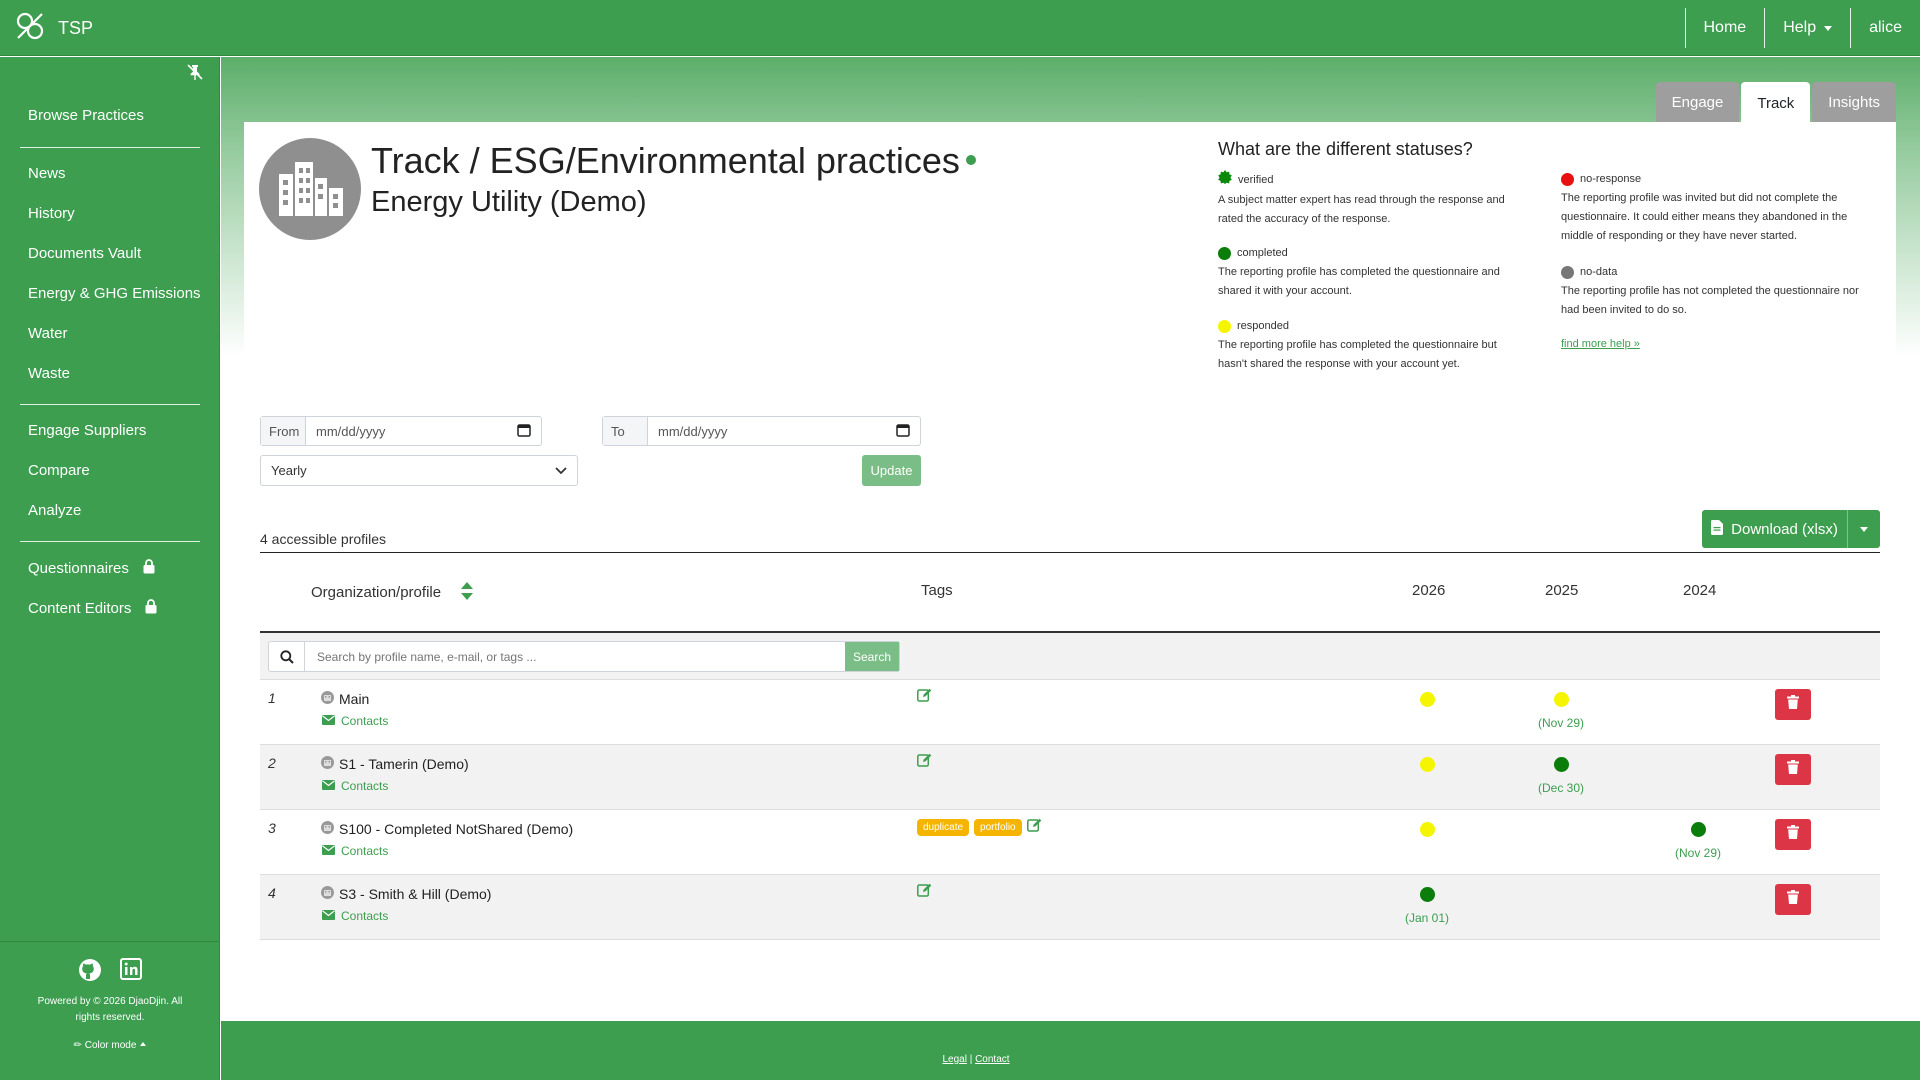 The width and height of the screenshot is (1920, 1080). I want to click on to-date-input: mm/dd/yyyy, so click(784, 431).